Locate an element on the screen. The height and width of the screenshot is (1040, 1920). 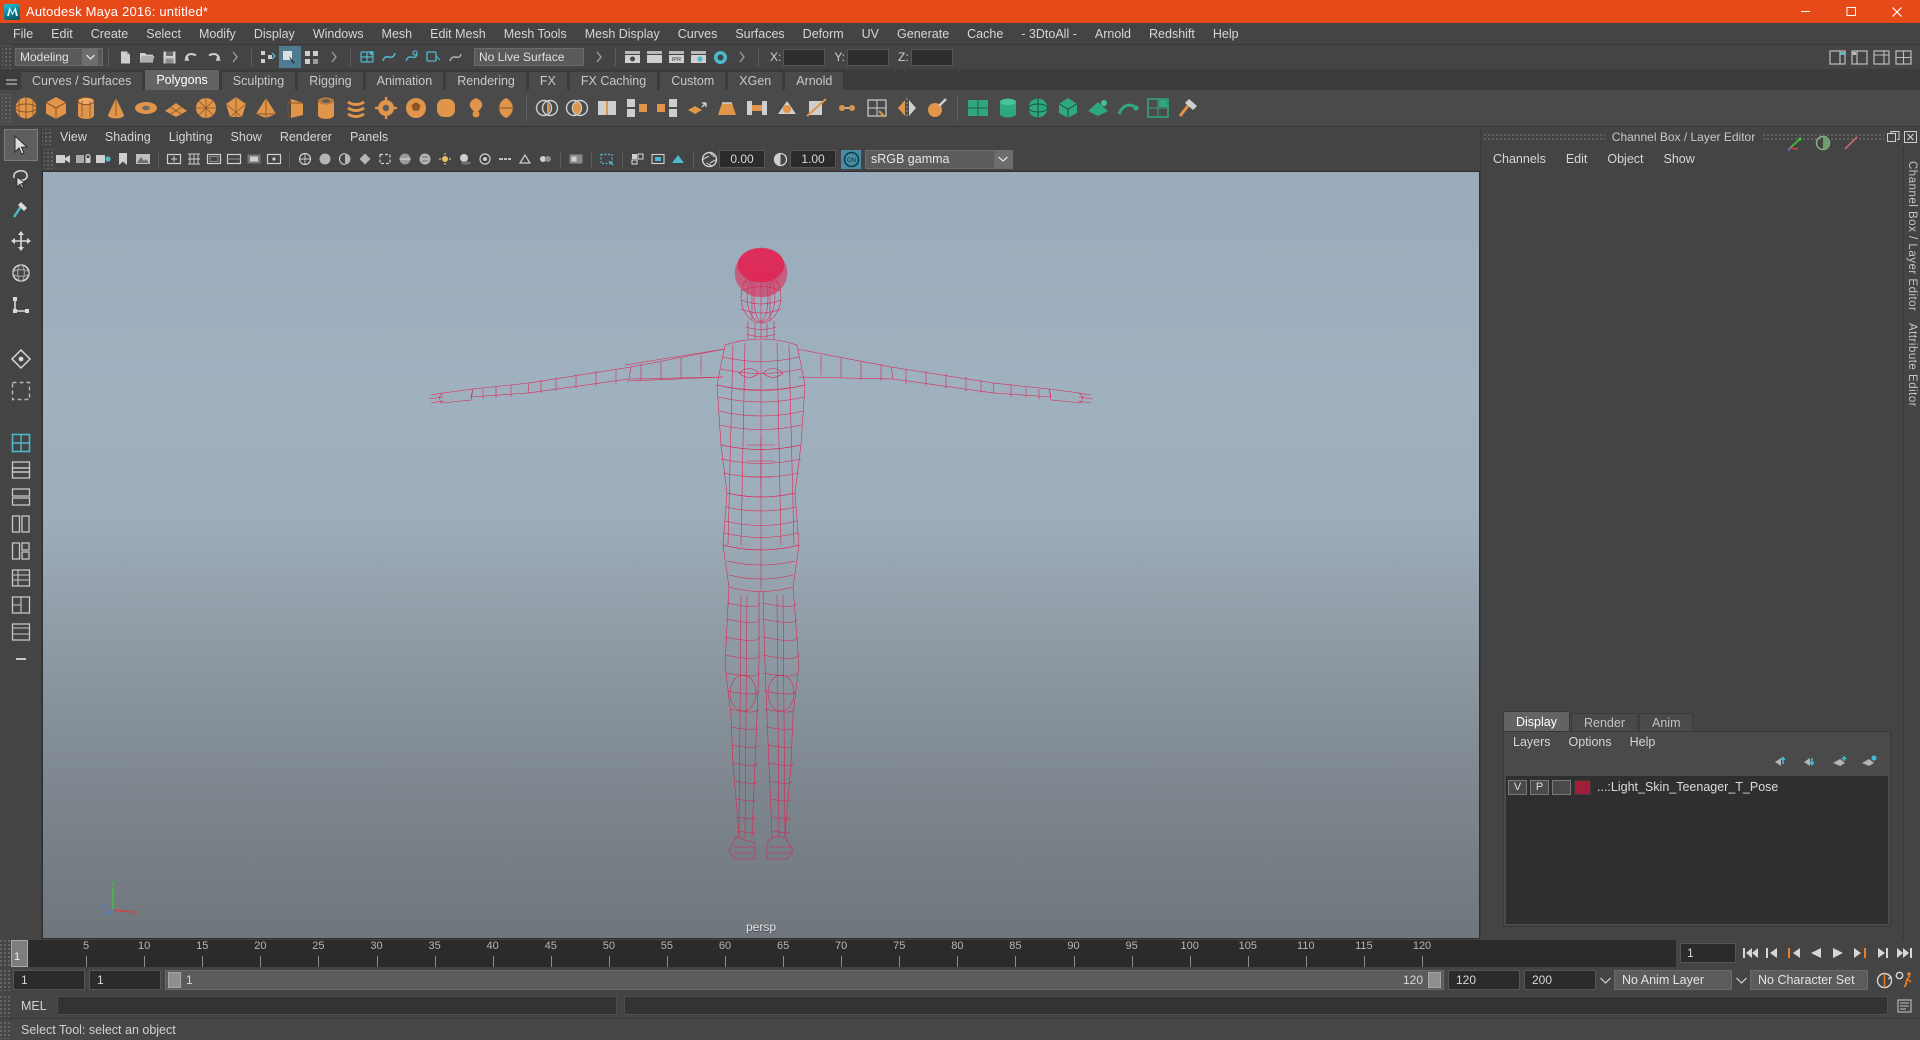
animation-preferences-icon is located at coordinates (1904, 980).